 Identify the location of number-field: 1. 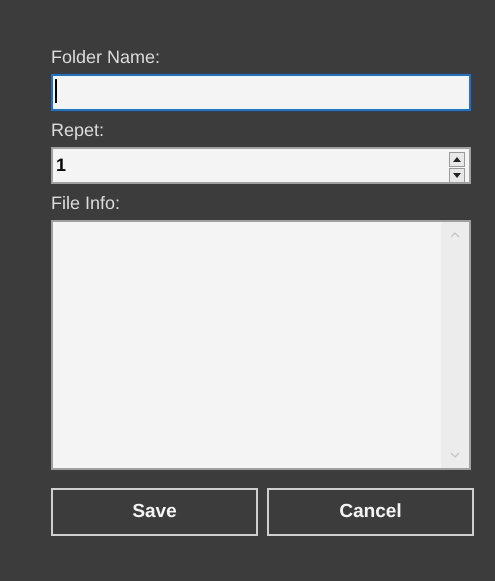
(261, 165).